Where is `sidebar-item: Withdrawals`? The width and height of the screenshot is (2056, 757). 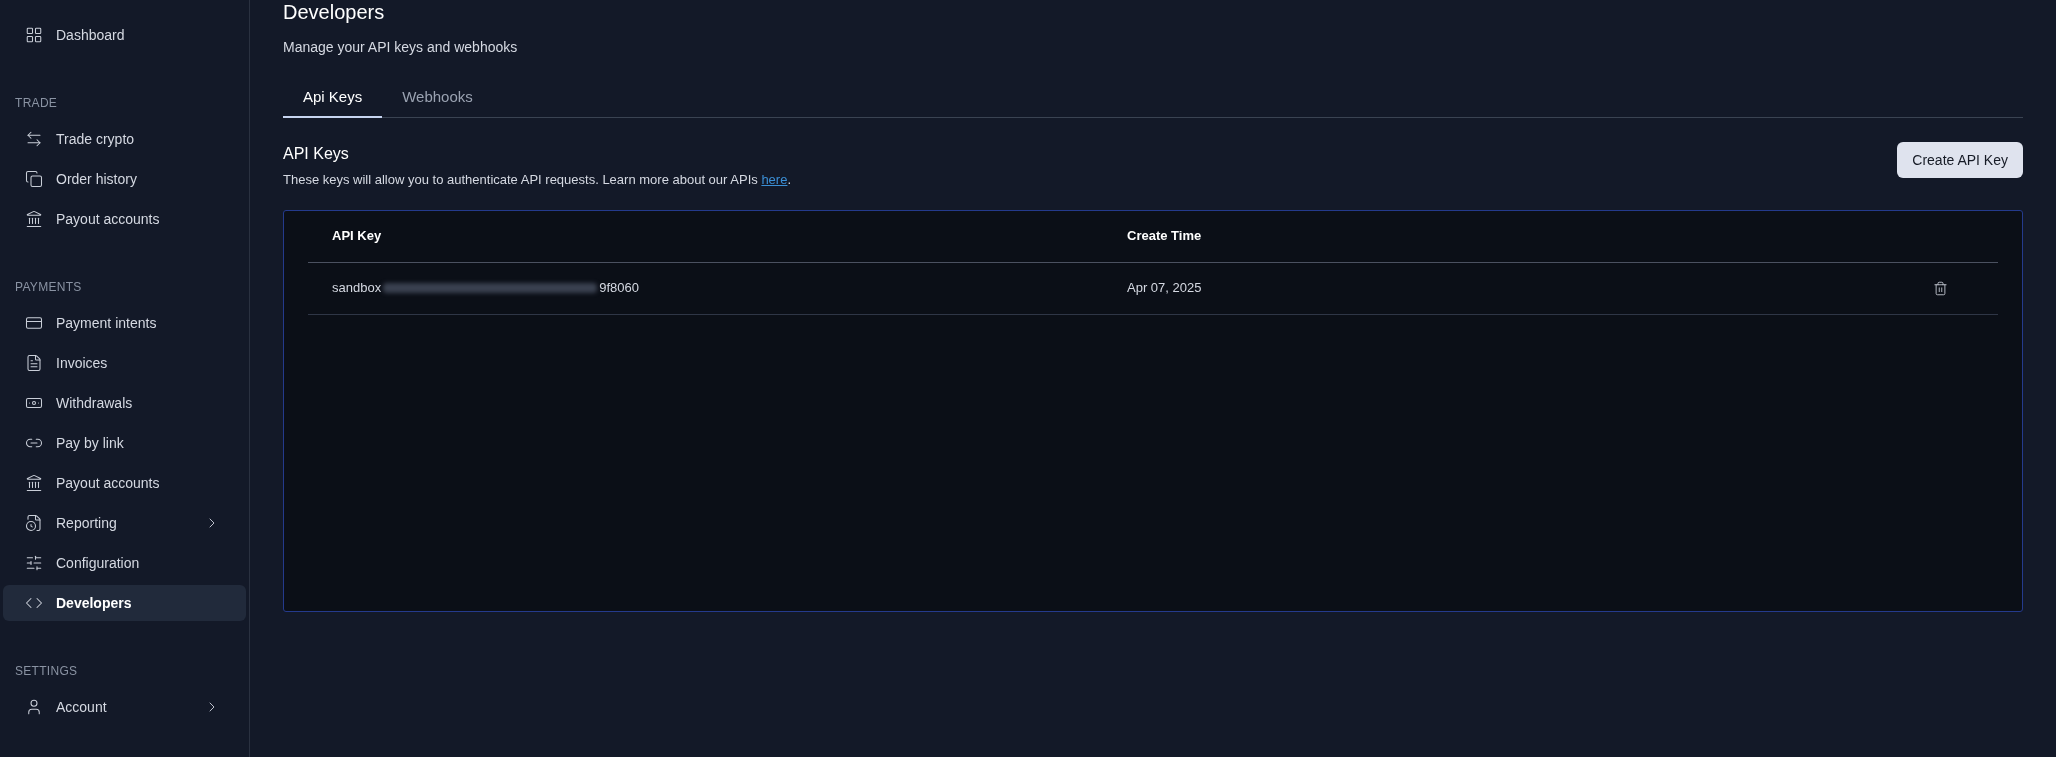 sidebar-item: Withdrawals is located at coordinates (124, 403).